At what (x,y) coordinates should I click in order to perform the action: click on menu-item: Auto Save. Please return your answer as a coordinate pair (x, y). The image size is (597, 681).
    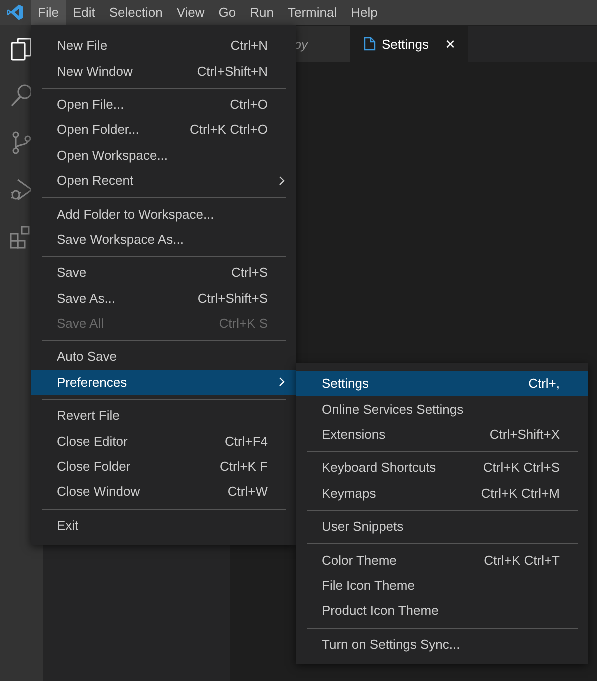
    Looking at the image, I should click on (163, 357).